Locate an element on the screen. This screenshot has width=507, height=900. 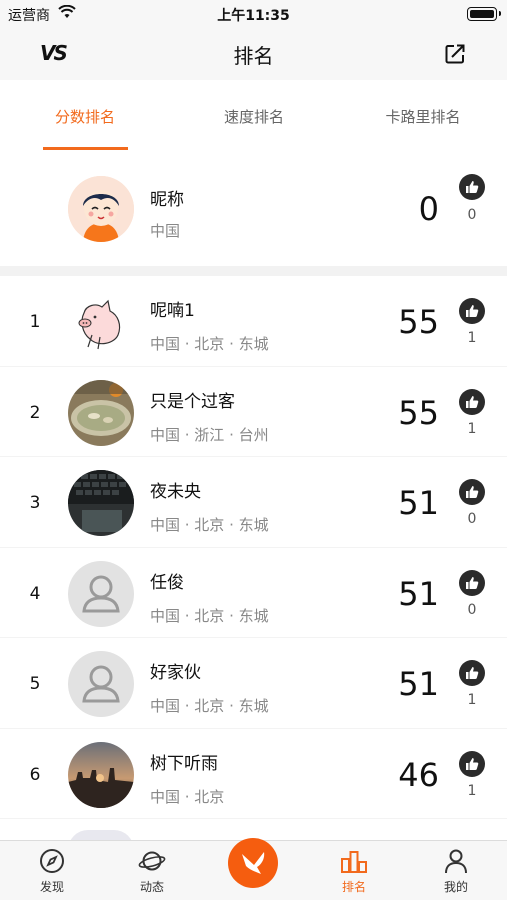
my-avatar is located at coordinates (101, 209).